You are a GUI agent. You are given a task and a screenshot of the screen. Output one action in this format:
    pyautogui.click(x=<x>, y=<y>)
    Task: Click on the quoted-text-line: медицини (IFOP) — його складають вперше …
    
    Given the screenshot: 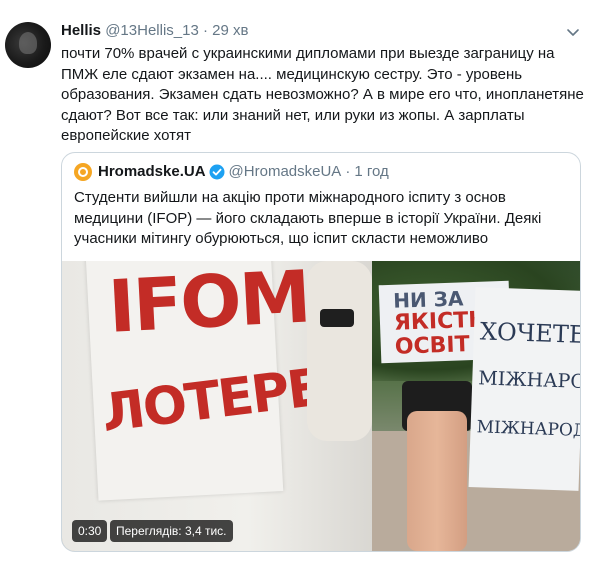 What is the action you would take?
    pyautogui.click(x=308, y=218)
    